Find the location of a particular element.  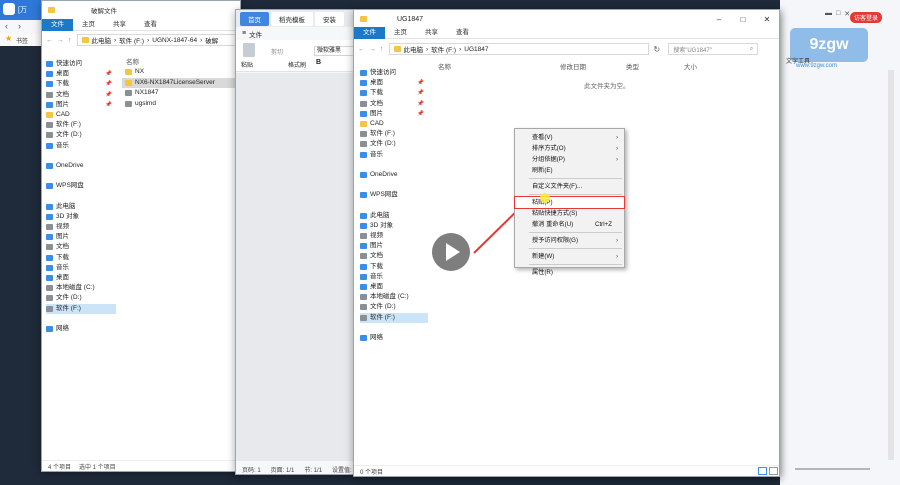

tab-view: 查看 is located at coordinates (150, 25).